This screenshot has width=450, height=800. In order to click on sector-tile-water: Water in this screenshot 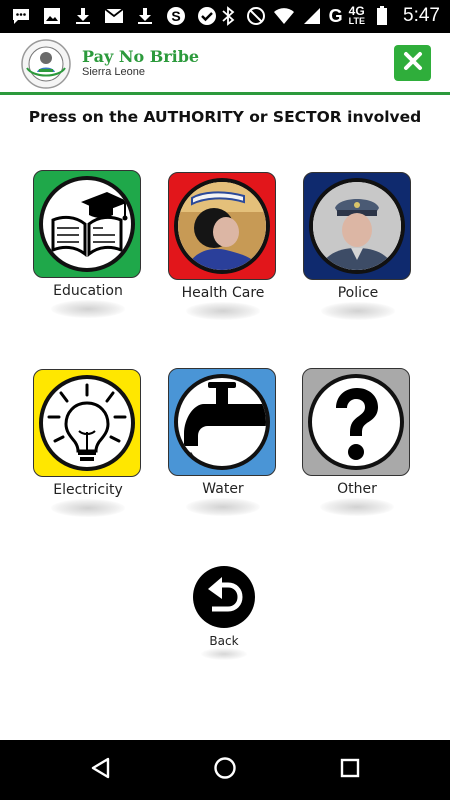, I will do `click(223, 442)`.